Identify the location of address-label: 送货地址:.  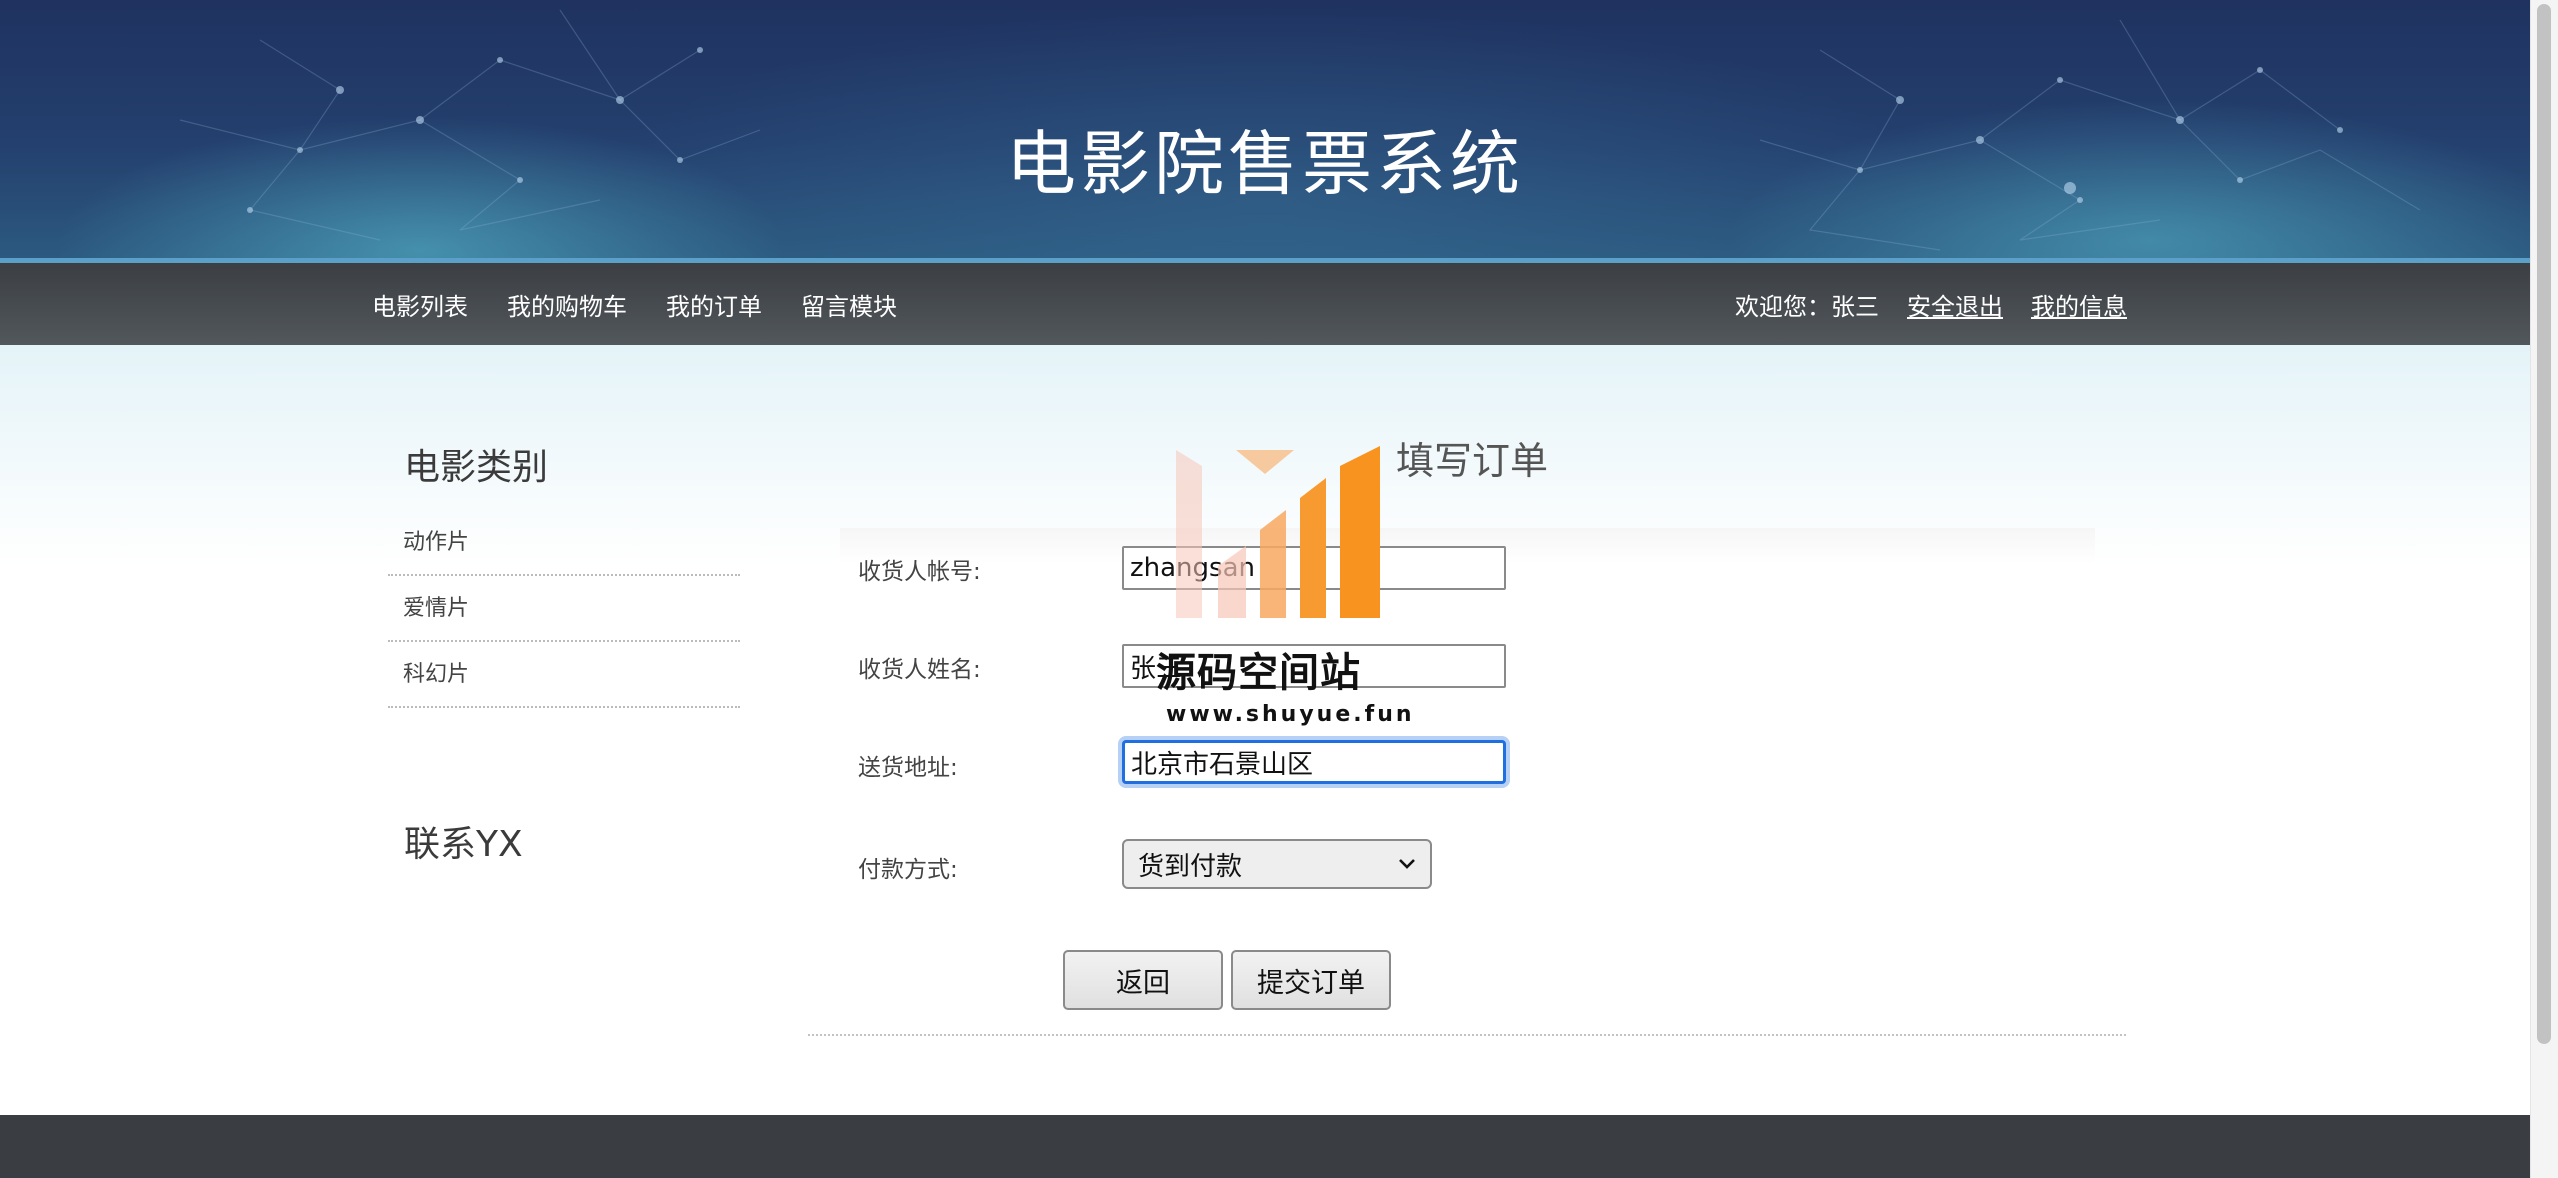
(908, 768).